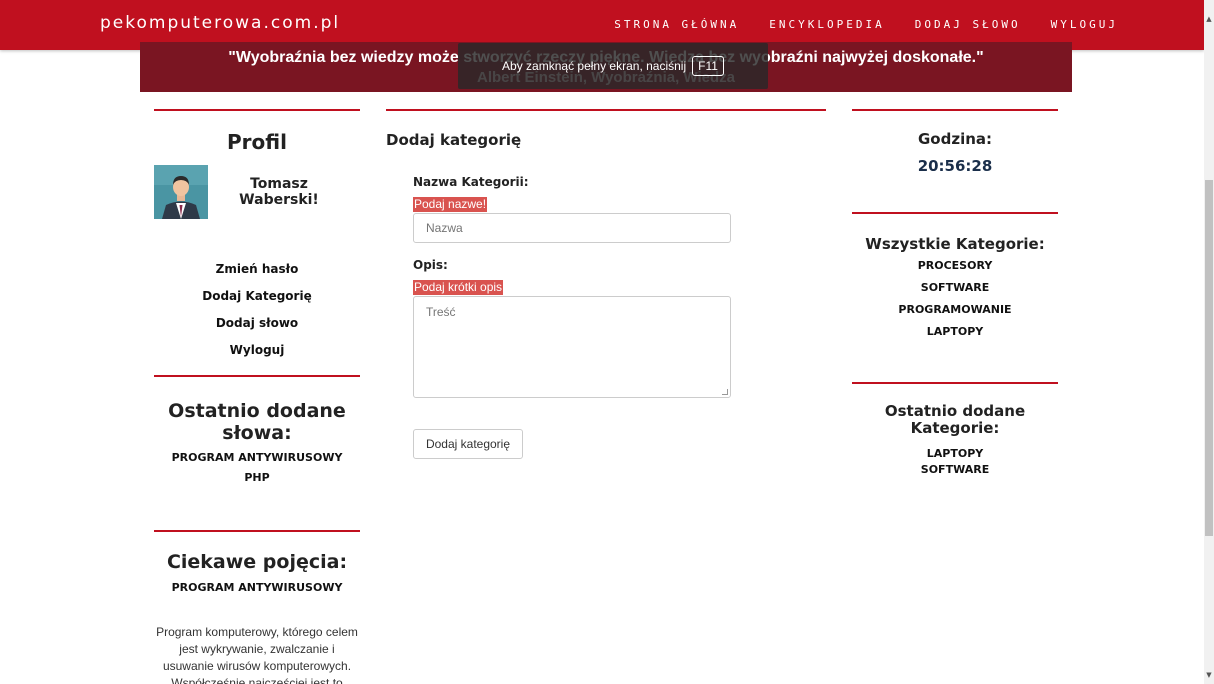 The image size is (1214, 684). Describe the element at coordinates (826, 24) in the screenshot. I see `nav-link-encyclopedia: ENCYKLOPEDIA` at that location.